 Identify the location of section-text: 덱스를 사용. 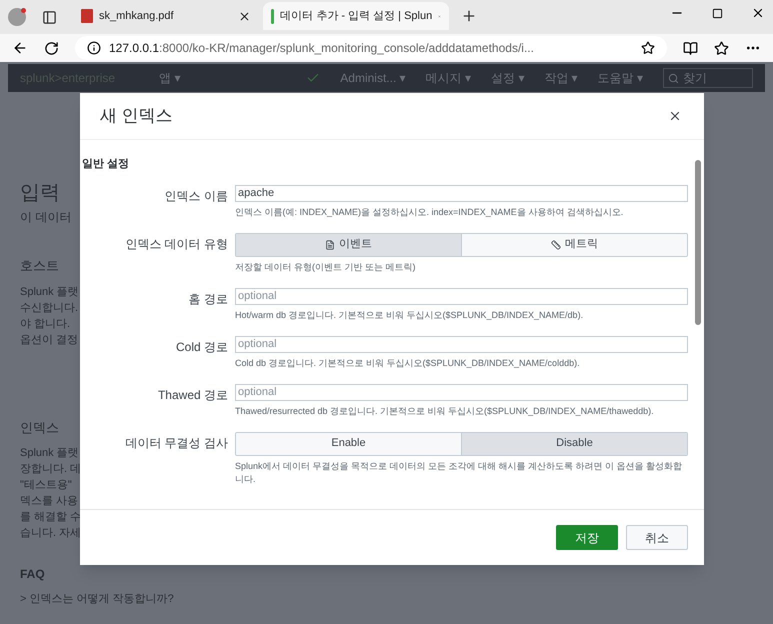
(49, 501).